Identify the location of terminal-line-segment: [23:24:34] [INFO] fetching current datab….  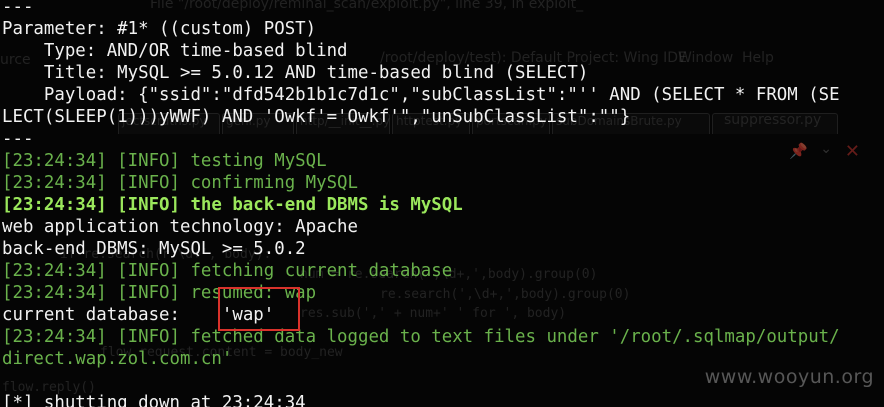
(227, 271).